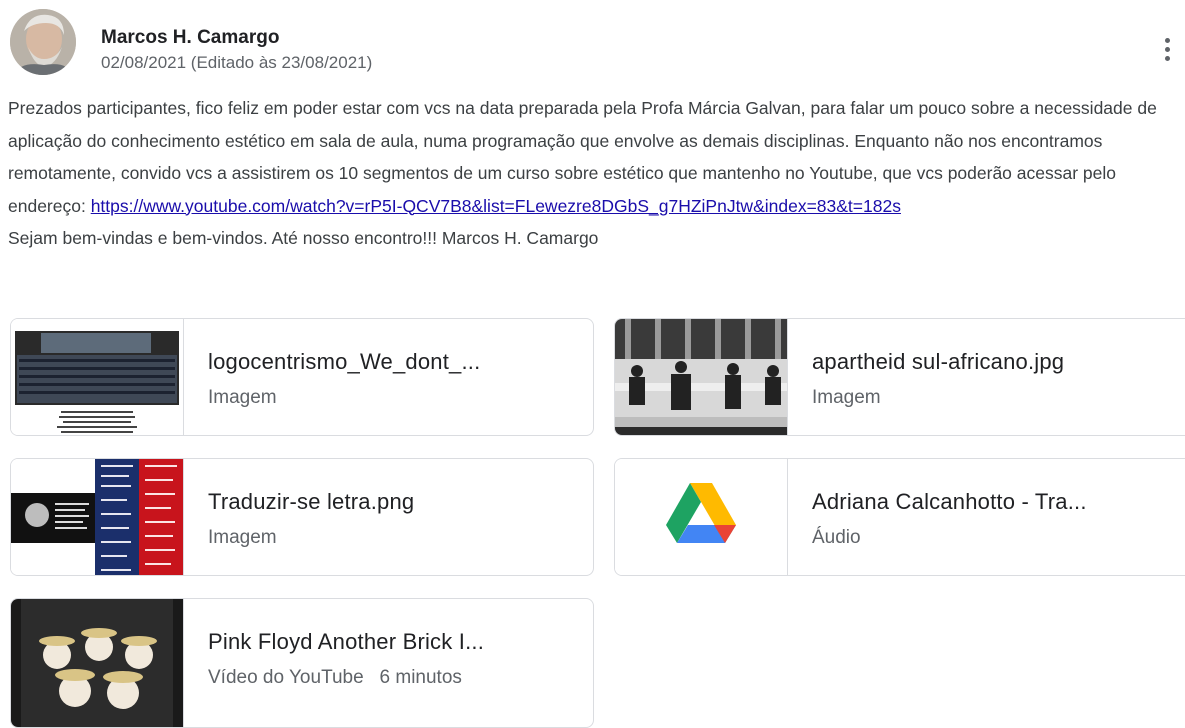 This screenshot has height=728, width=1185. Describe the element at coordinates (420, 677) in the screenshot. I see `video-duration: 6 minutos` at that location.